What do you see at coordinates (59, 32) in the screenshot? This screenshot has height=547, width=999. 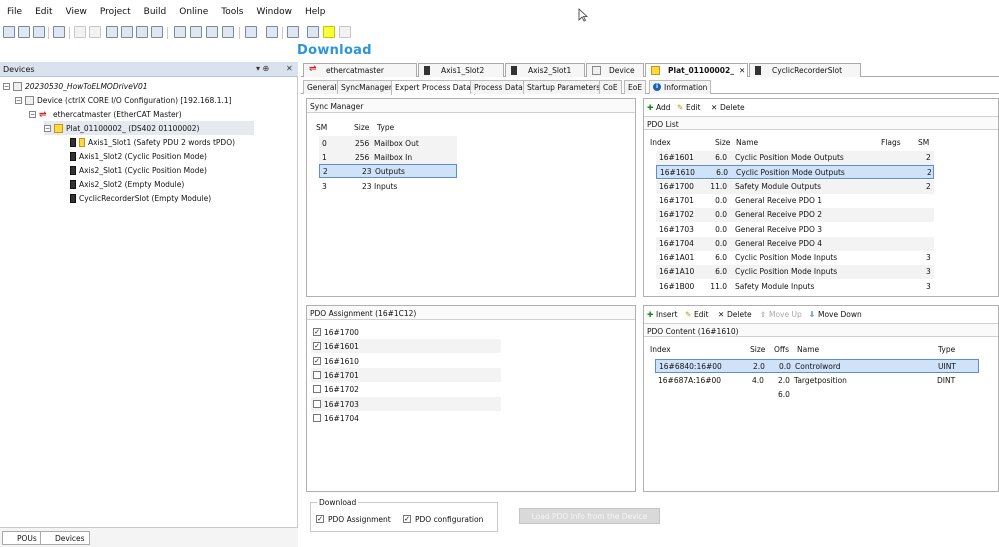 I see `print-icon` at bounding box center [59, 32].